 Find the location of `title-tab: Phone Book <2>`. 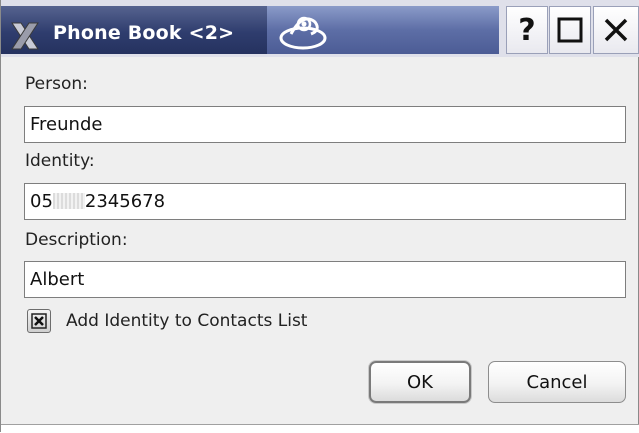

title-tab: Phone Book <2> is located at coordinates (134, 30).